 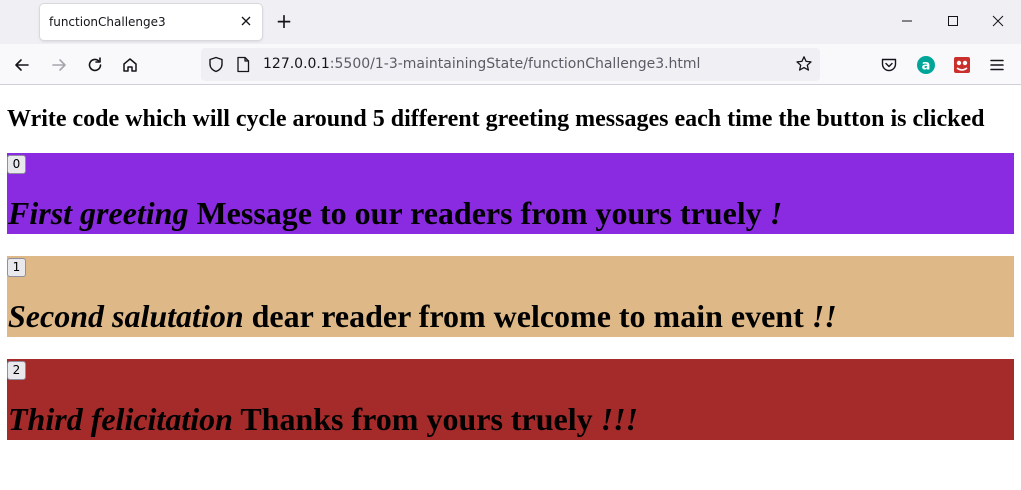 What do you see at coordinates (997, 65) in the screenshot?
I see `hamburger-menu-icon` at bounding box center [997, 65].